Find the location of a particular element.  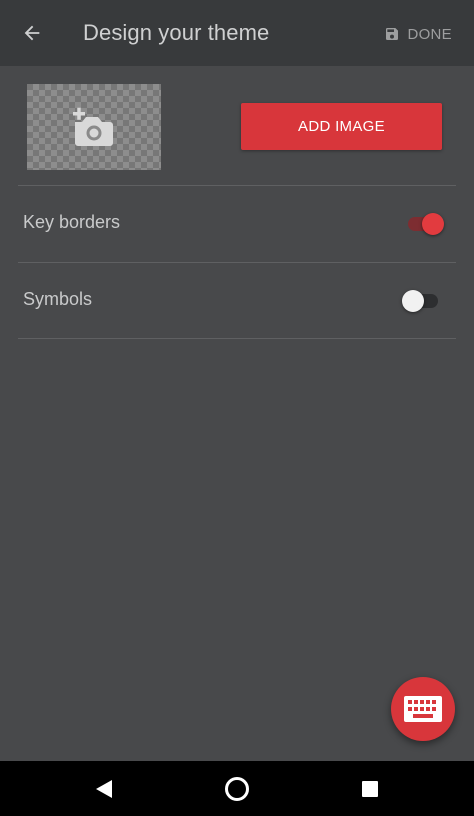

keyboard-preview-fab is located at coordinates (423, 709).